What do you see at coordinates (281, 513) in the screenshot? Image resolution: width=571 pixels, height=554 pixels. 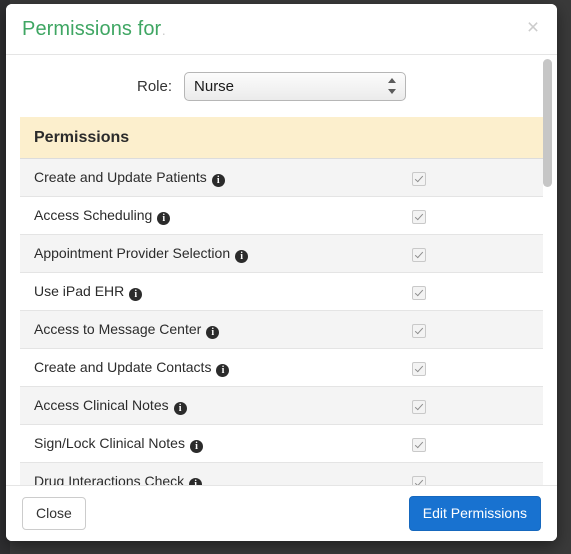 I see `modal-footer: Close Edit Permissions` at bounding box center [281, 513].